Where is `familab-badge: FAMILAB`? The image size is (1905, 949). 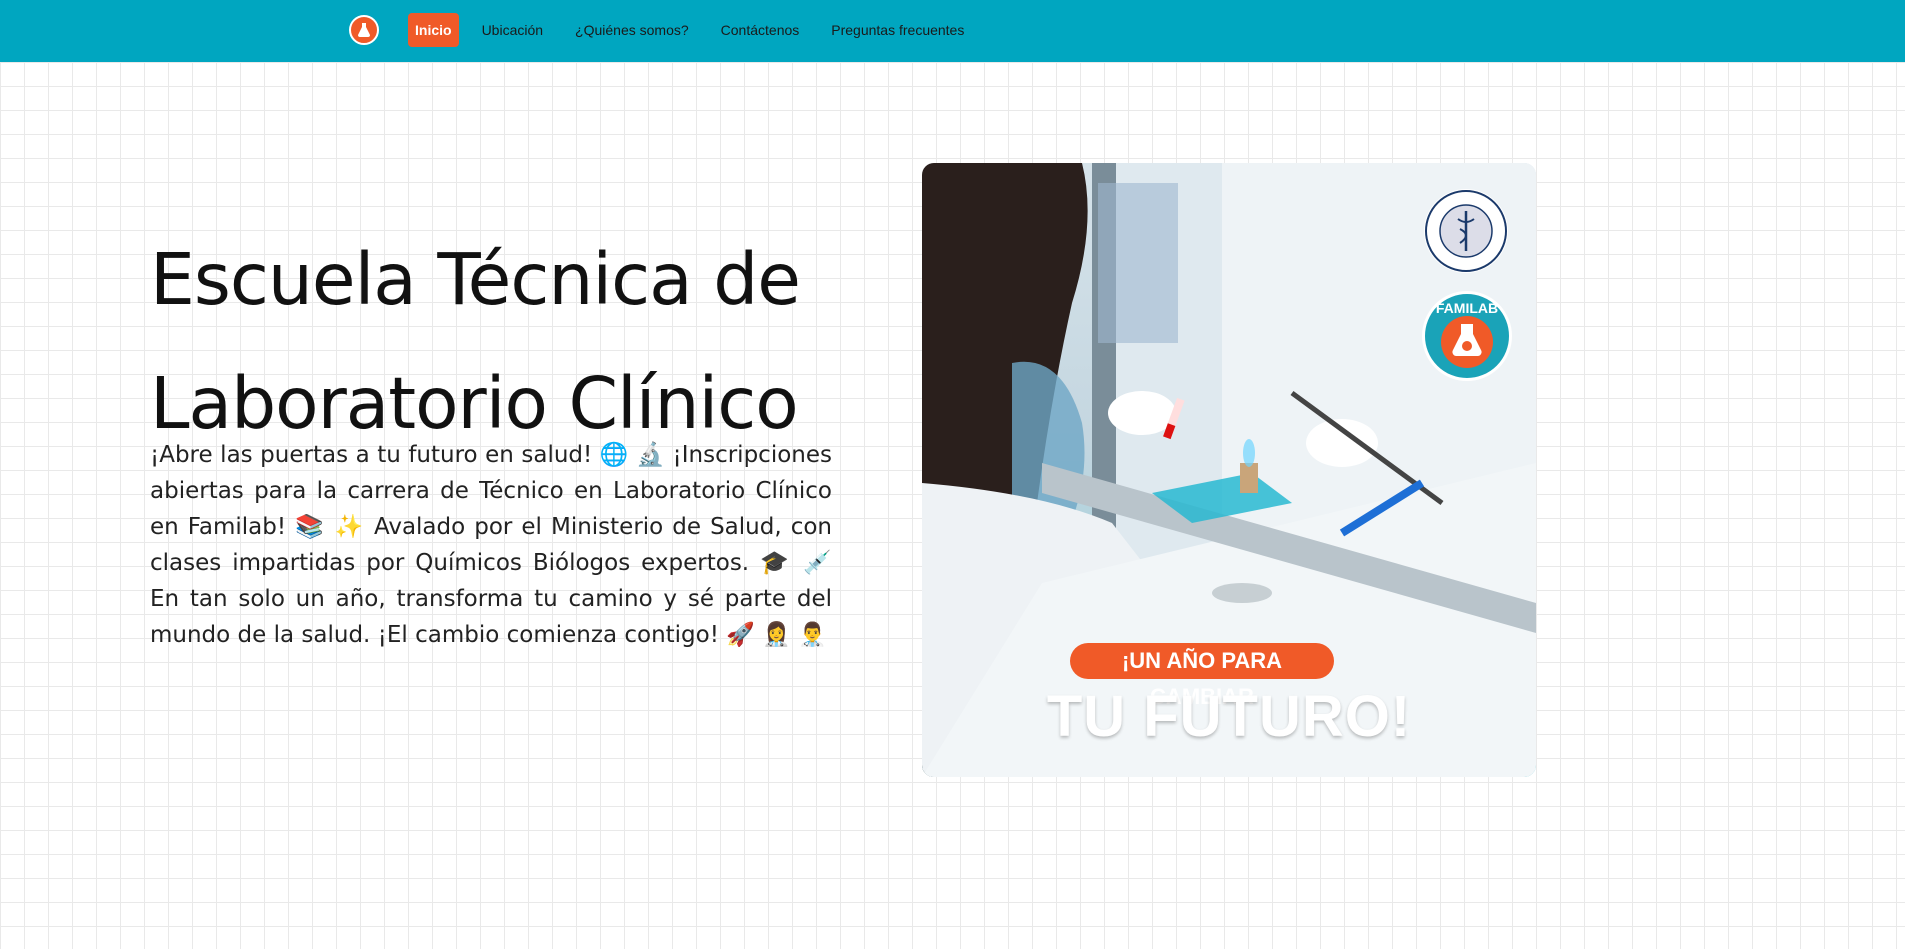
familab-badge: FAMILAB is located at coordinates (1467, 336).